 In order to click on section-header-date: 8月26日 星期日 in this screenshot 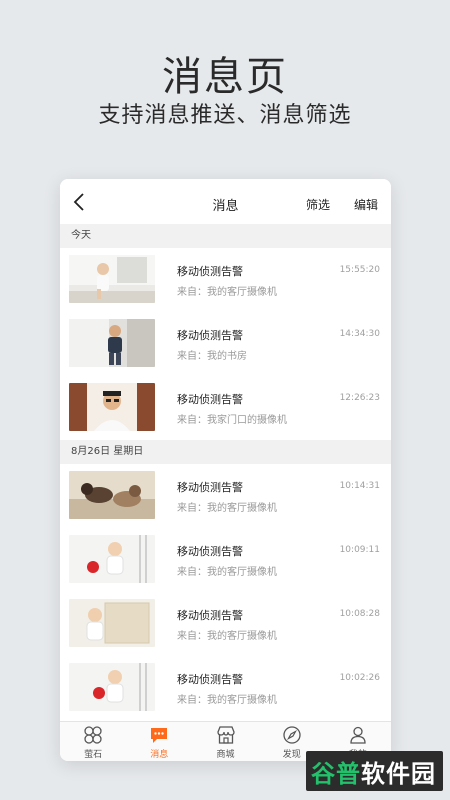, I will do `click(225, 452)`.